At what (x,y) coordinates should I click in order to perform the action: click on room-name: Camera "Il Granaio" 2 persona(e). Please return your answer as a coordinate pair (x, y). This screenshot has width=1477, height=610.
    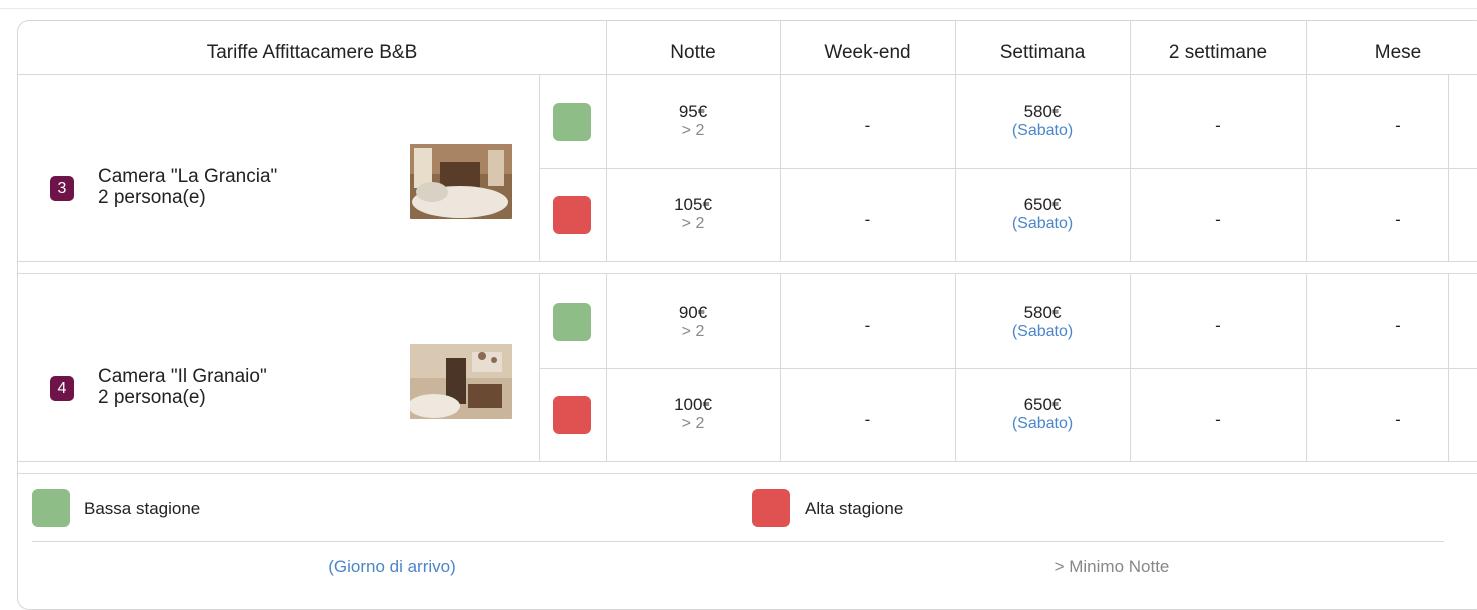
    Looking at the image, I should click on (182, 387).